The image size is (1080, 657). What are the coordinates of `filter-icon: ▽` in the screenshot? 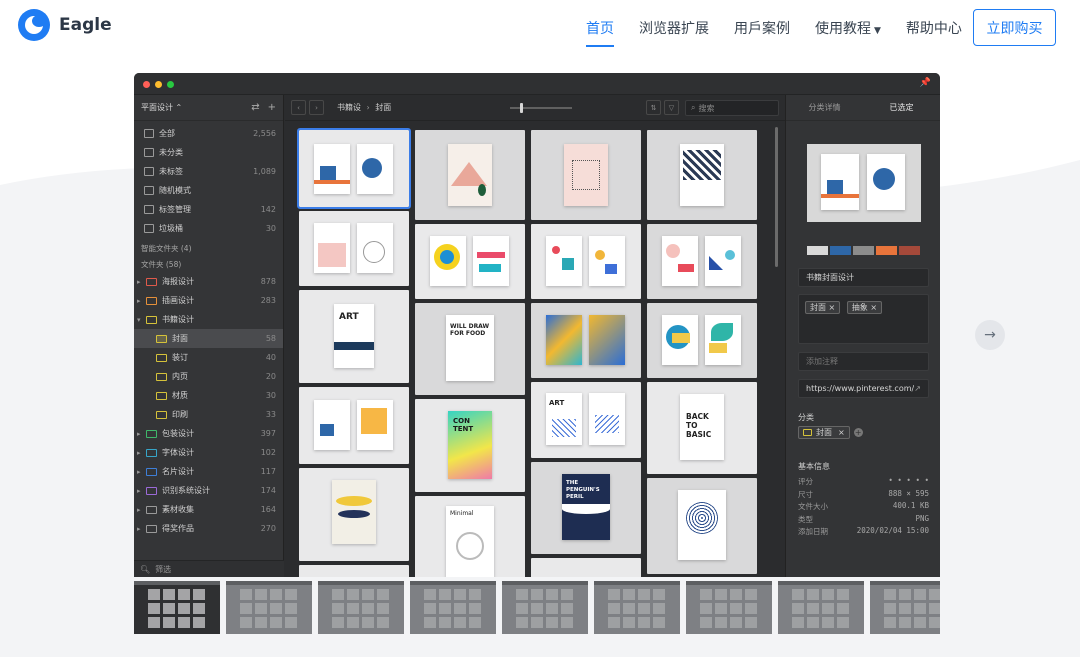 It's located at (671, 107).